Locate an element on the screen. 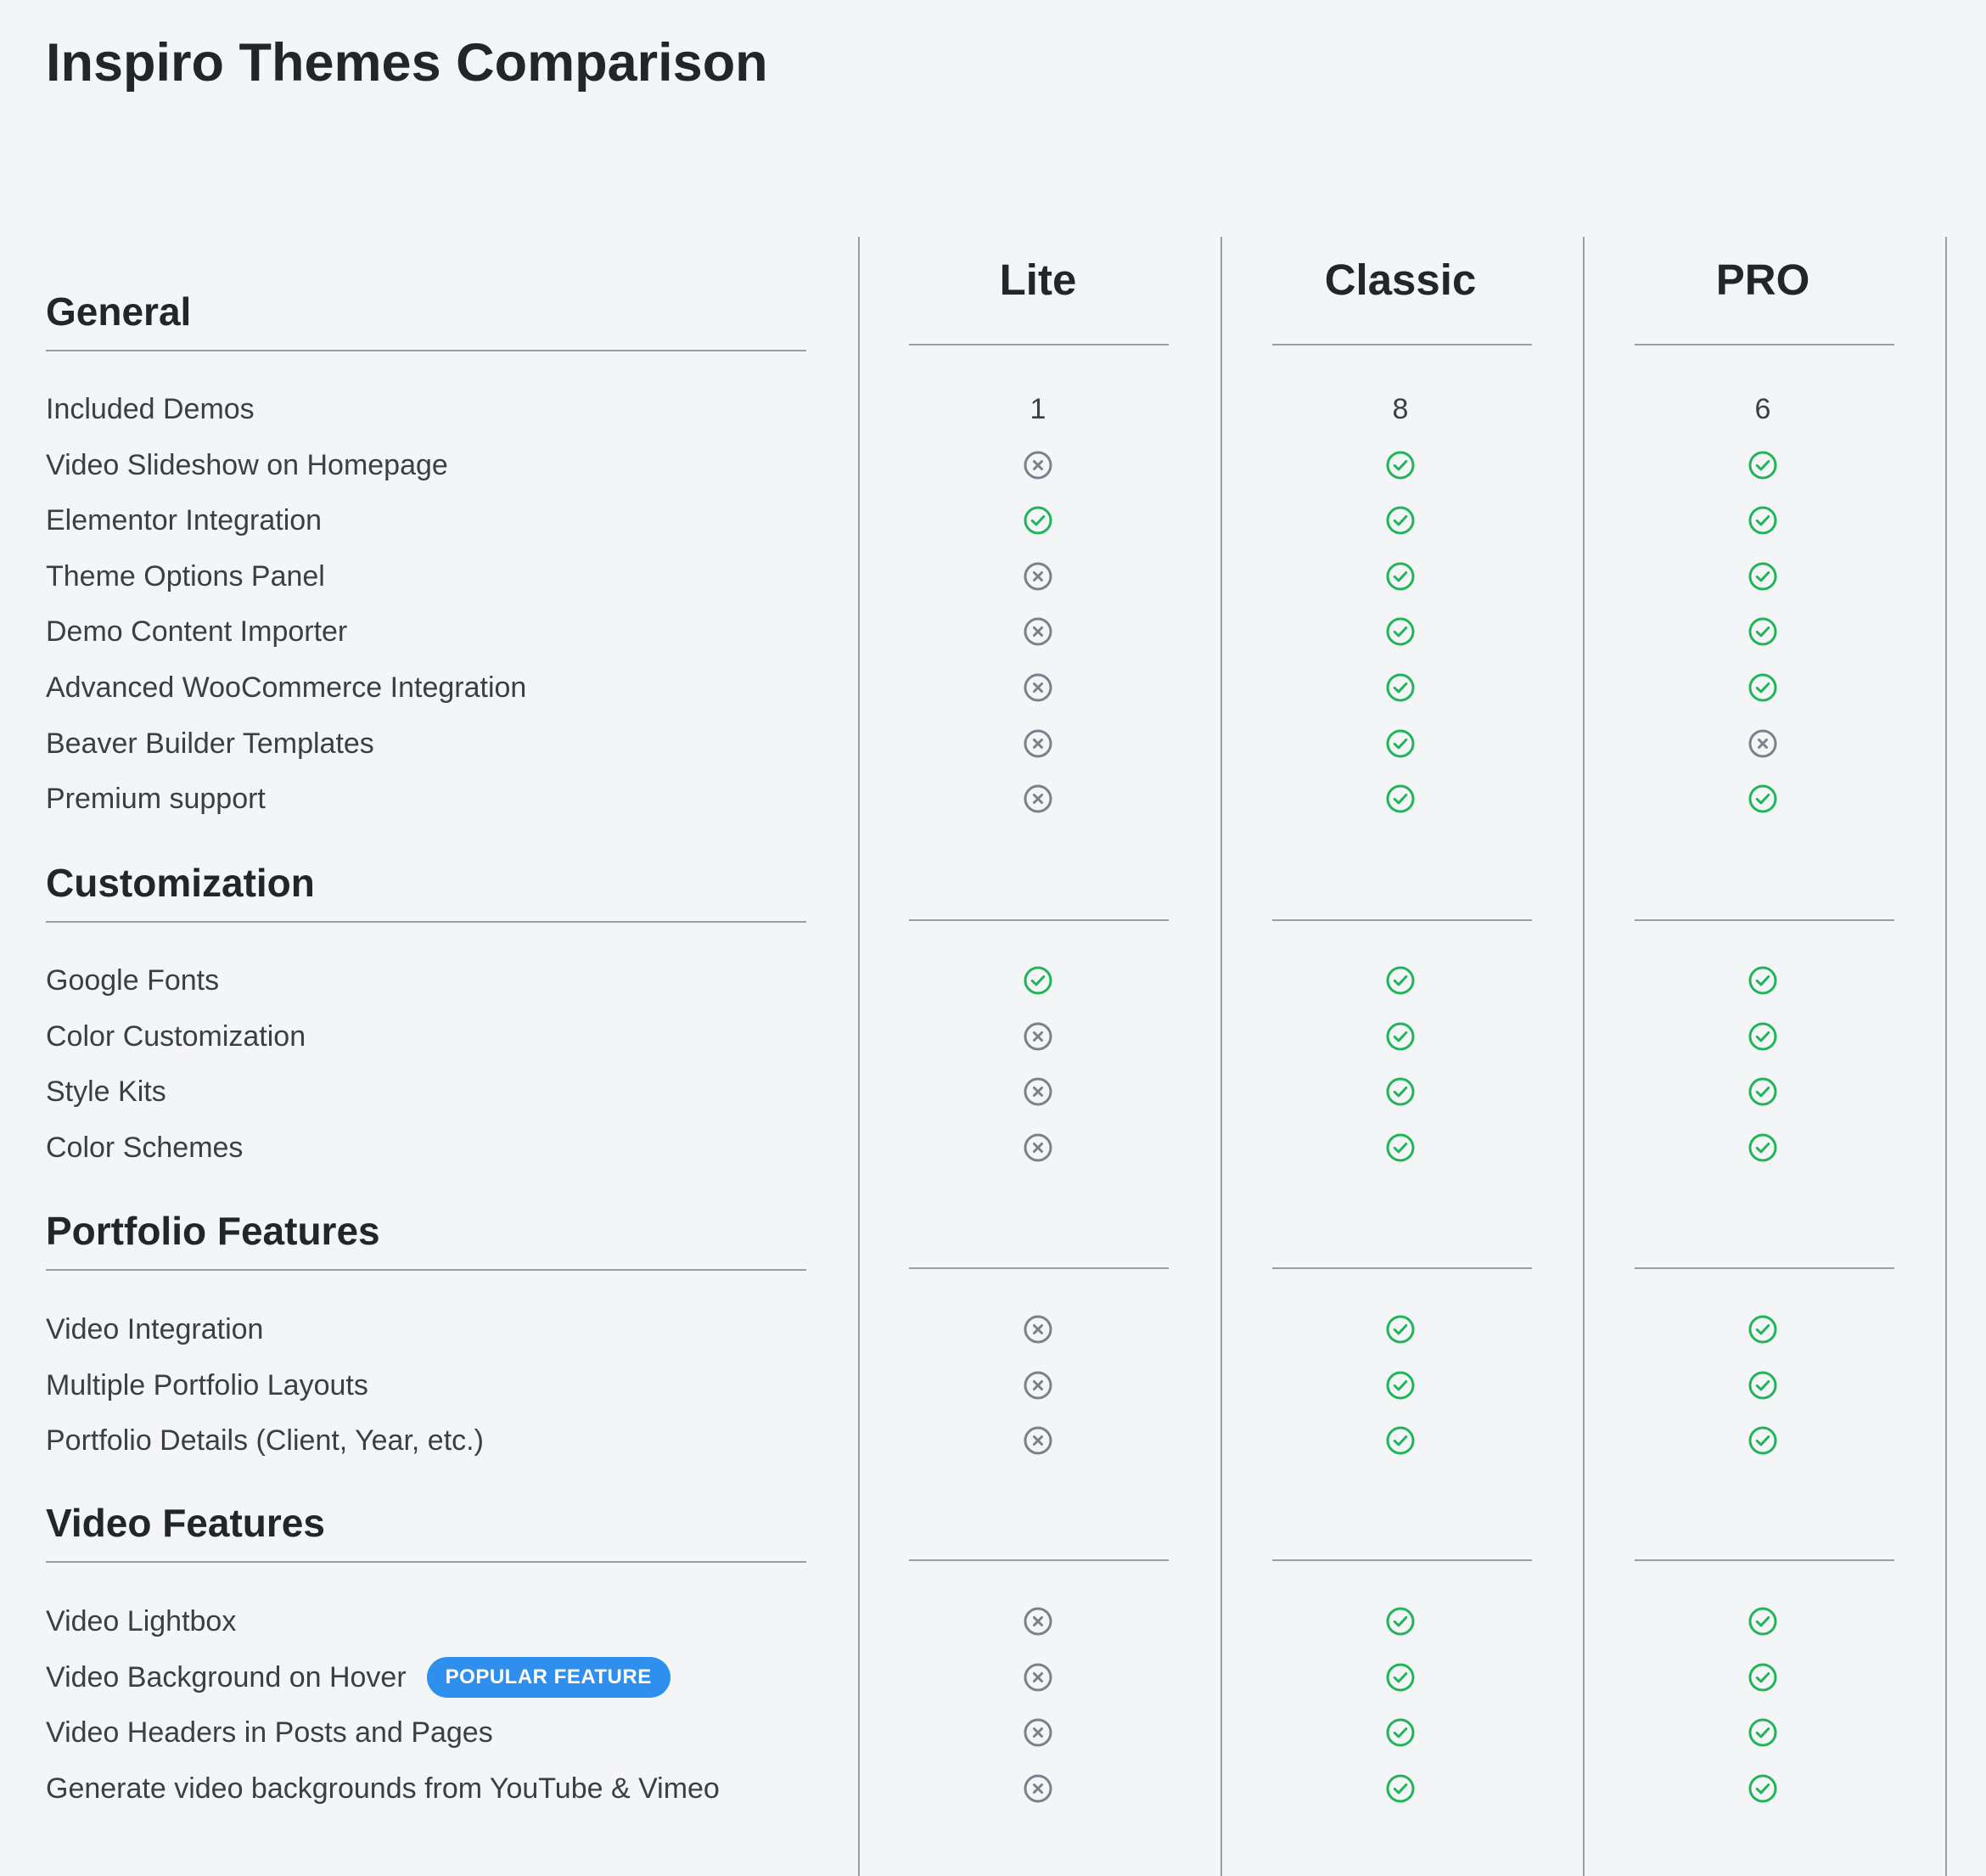 The height and width of the screenshot is (1876, 1986). feature-name: Elementor Integration is located at coordinates (184, 519).